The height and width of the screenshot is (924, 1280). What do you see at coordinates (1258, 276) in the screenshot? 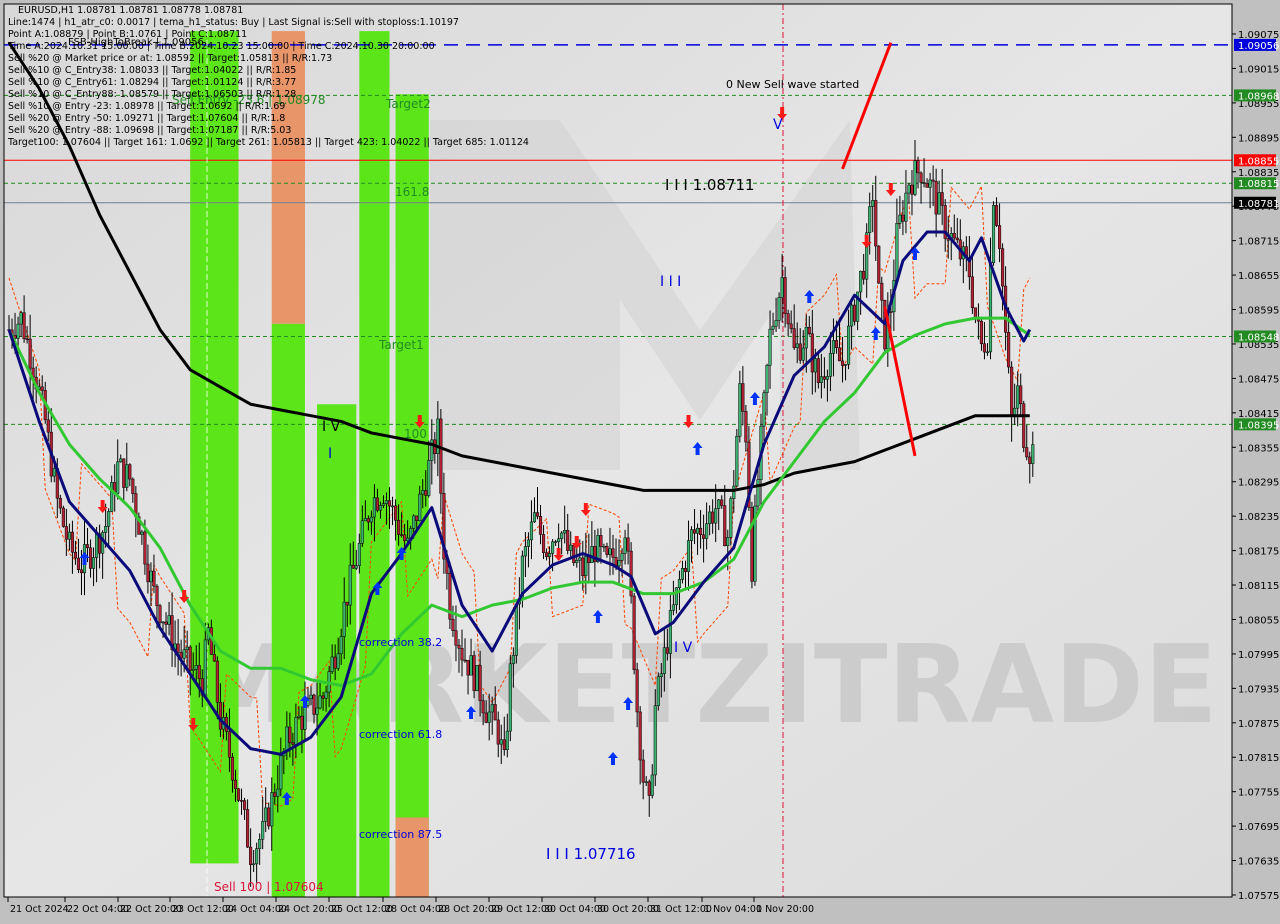
I see `y-tick-label: 1.08655` at bounding box center [1258, 276].